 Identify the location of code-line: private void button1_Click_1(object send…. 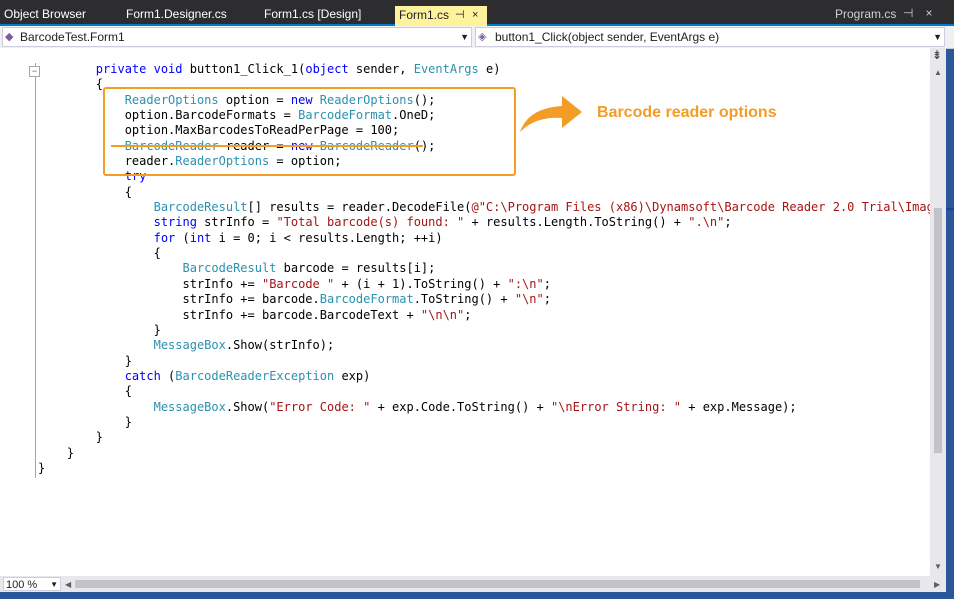
(269, 69).